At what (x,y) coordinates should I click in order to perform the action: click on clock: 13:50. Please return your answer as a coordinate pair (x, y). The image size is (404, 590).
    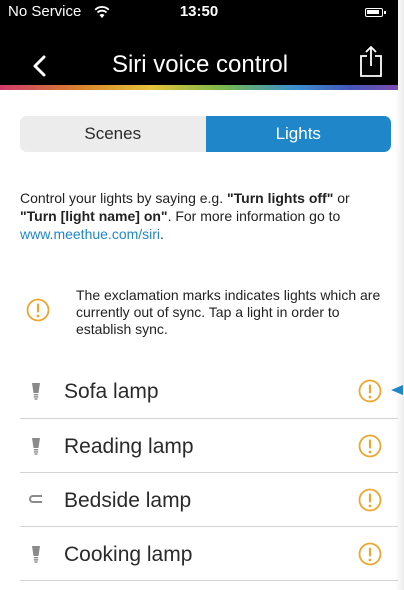
    Looking at the image, I should click on (199, 11).